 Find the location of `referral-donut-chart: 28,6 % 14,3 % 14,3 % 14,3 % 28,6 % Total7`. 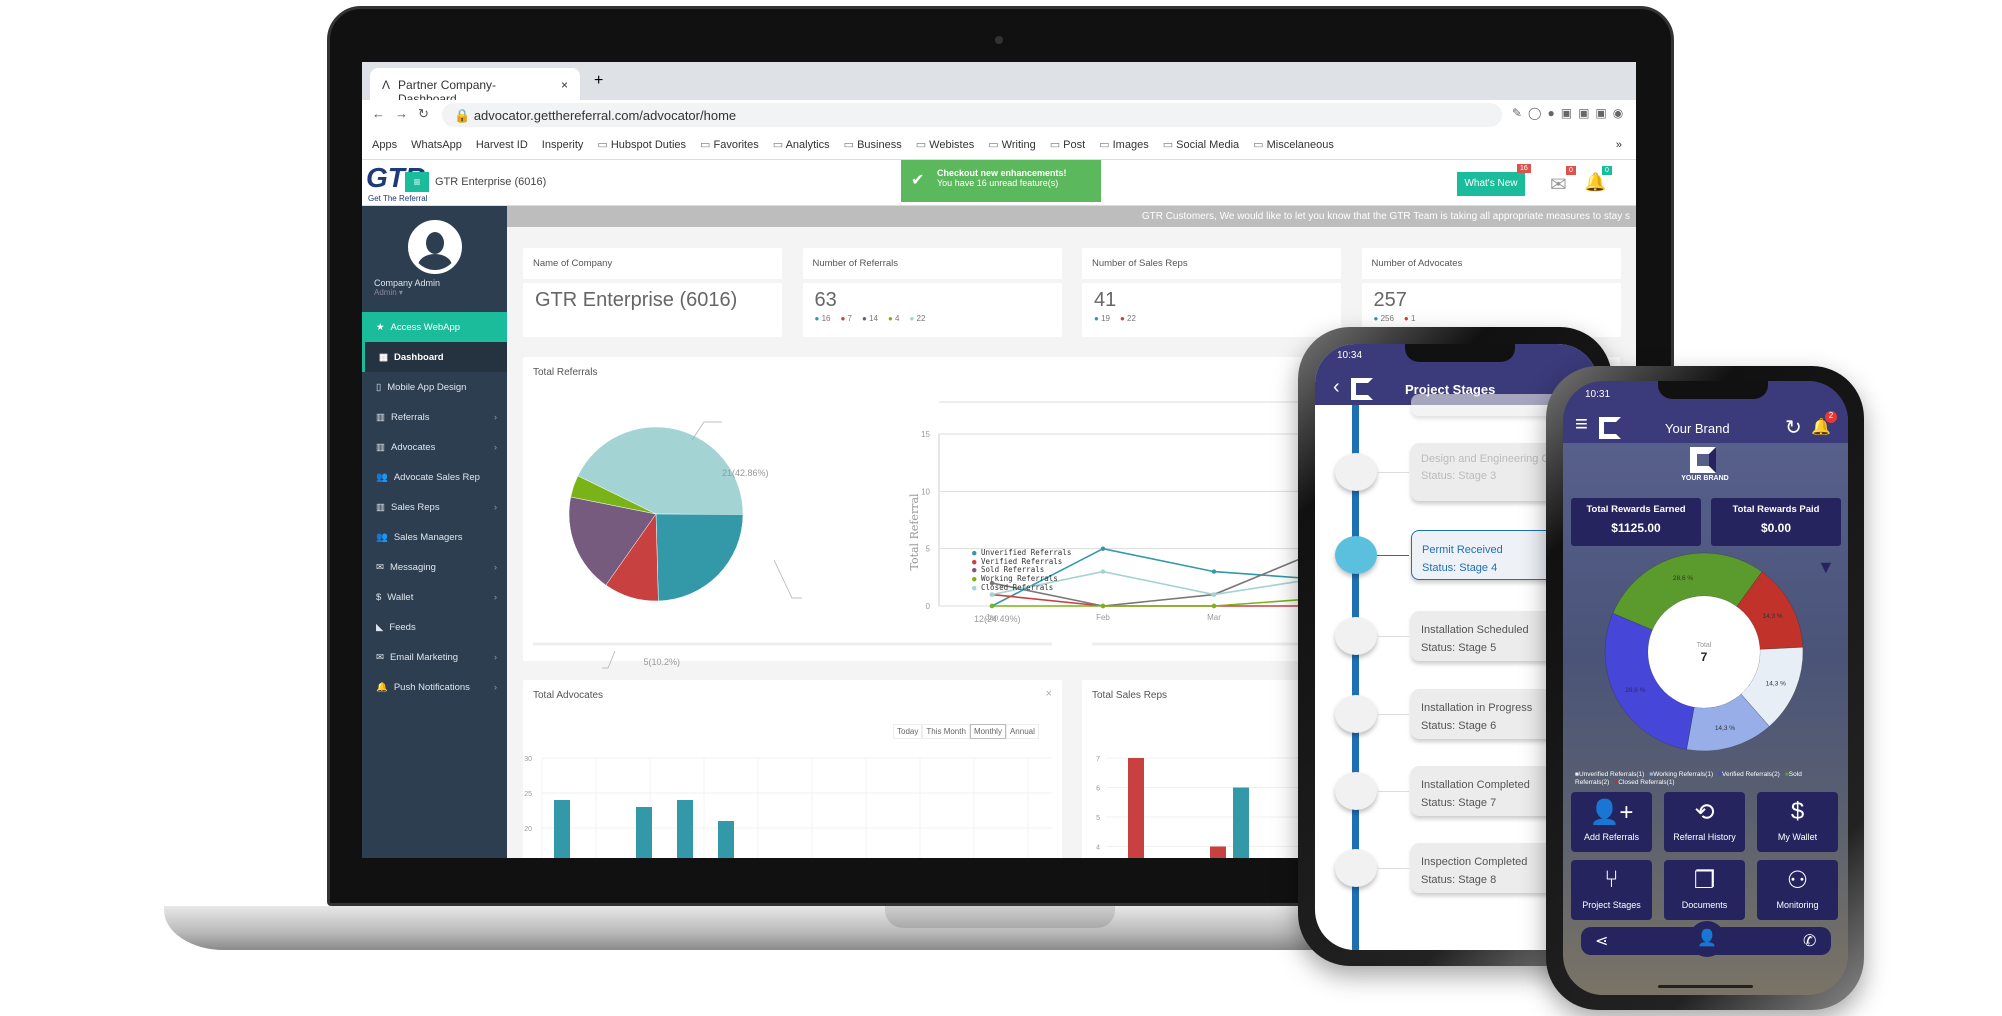

referral-donut-chart: 28,6 % 14,3 % 14,3 % 14,3 % 28,6 % Total7 is located at coordinates (1704, 652).